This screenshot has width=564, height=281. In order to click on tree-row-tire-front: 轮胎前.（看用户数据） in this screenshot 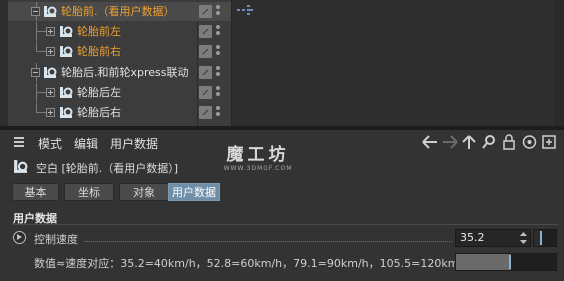, I will do `click(119, 11)`.